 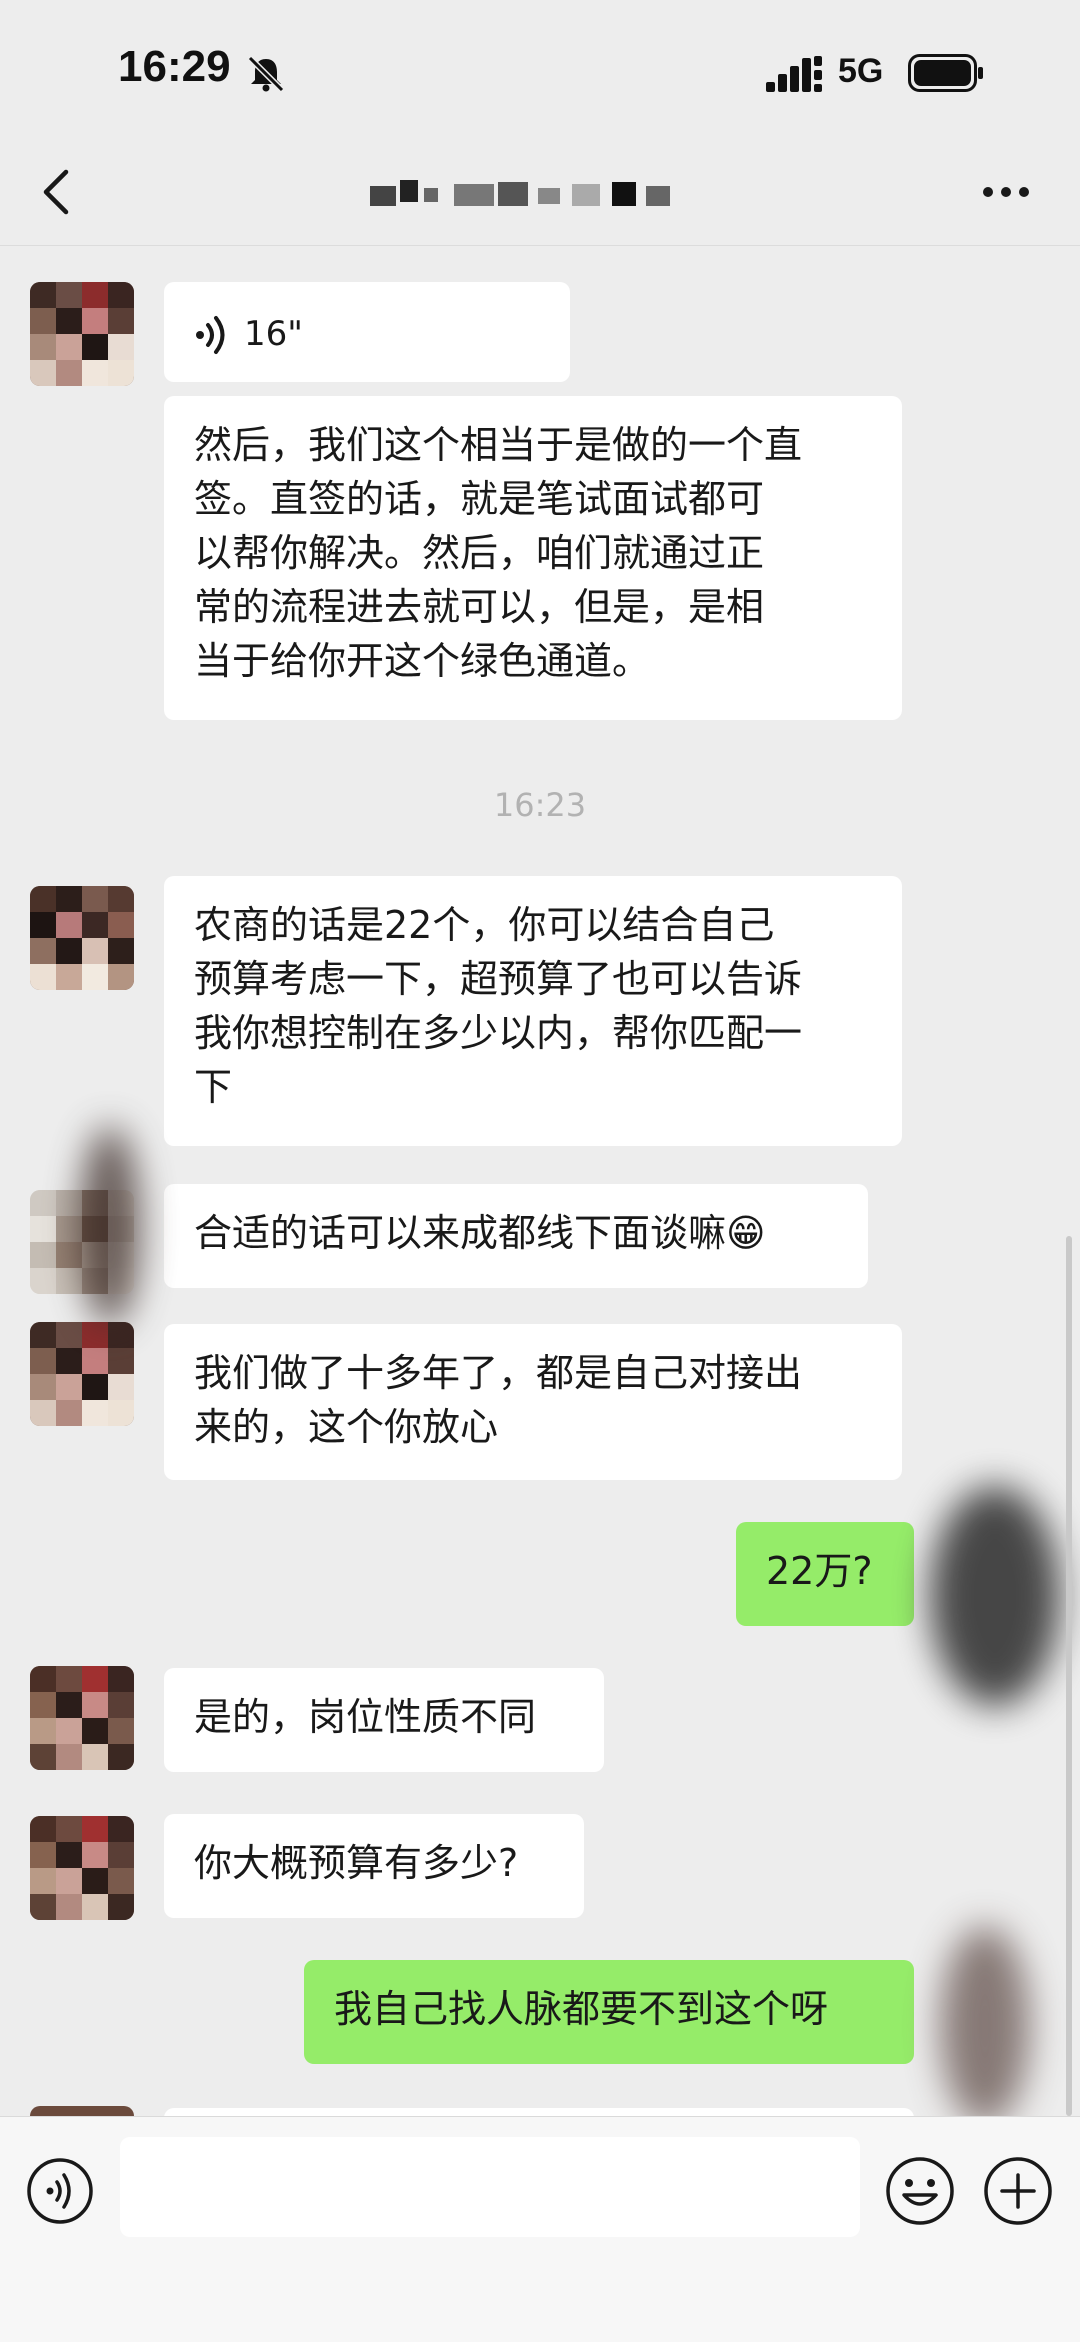 I want to click on bell-muted-icon, so click(x=266, y=74).